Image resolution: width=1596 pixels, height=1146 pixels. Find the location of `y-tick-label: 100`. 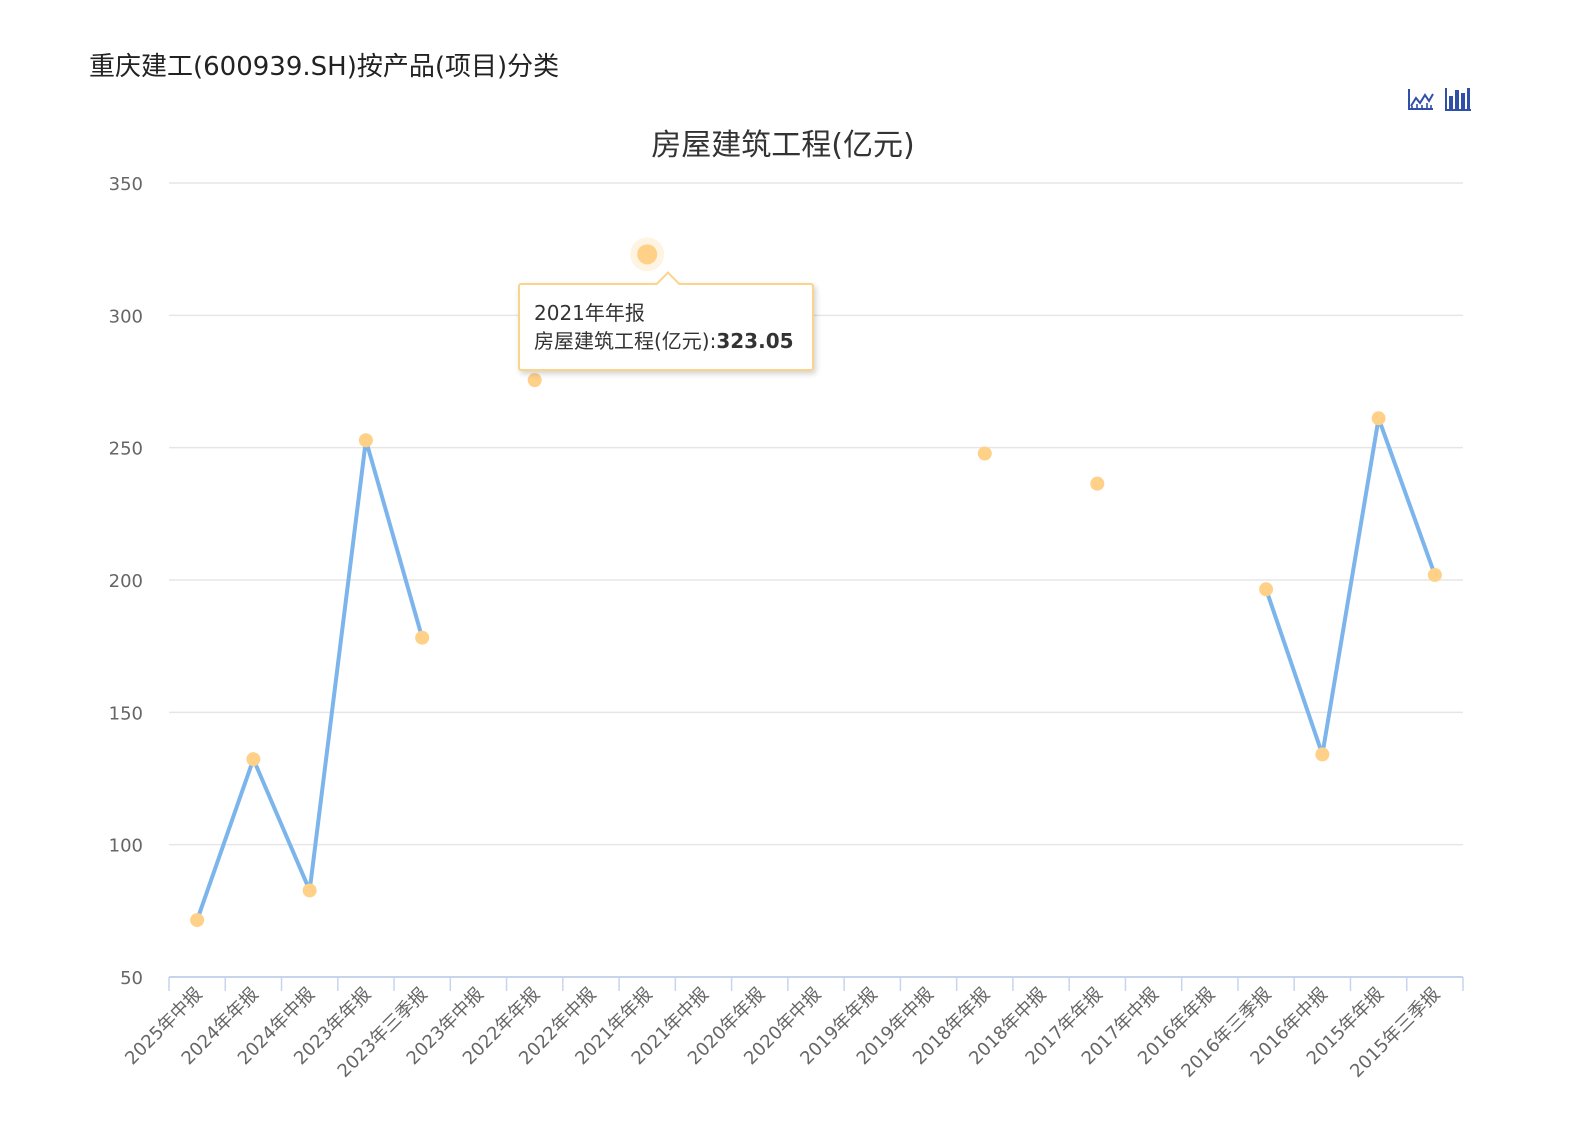

y-tick-label: 100 is located at coordinates (126, 846).